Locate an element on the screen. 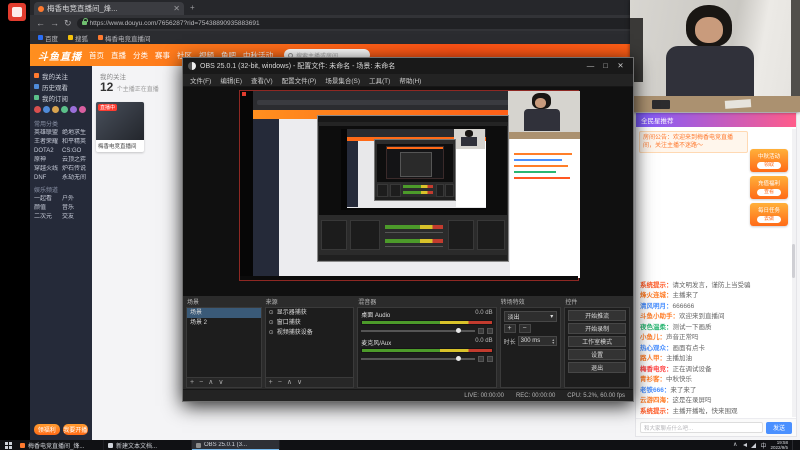  sidebar-quick-item: 历史观看 is located at coordinates (61, 86).